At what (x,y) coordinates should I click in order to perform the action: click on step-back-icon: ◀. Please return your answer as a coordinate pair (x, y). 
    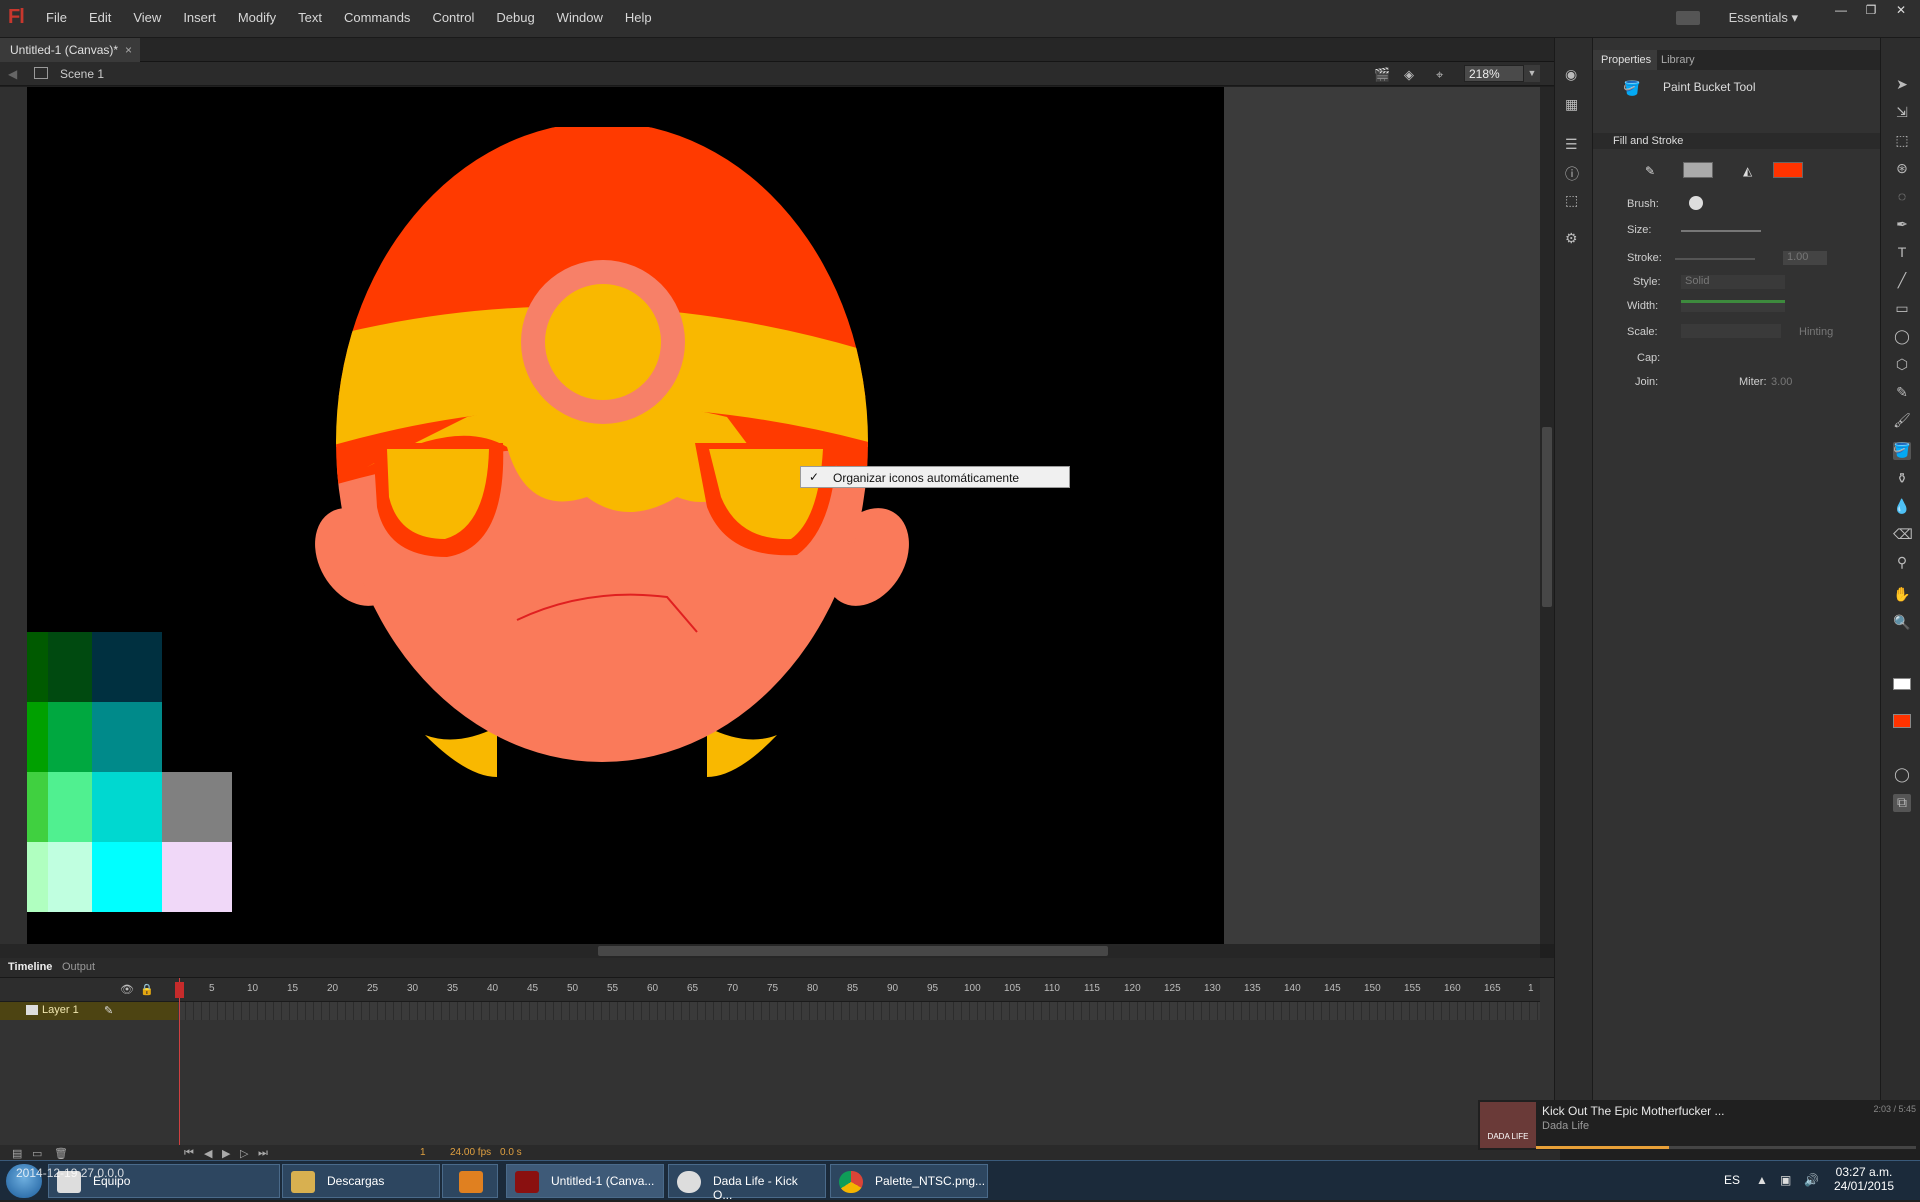
    Looking at the image, I should click on (208, 1153).